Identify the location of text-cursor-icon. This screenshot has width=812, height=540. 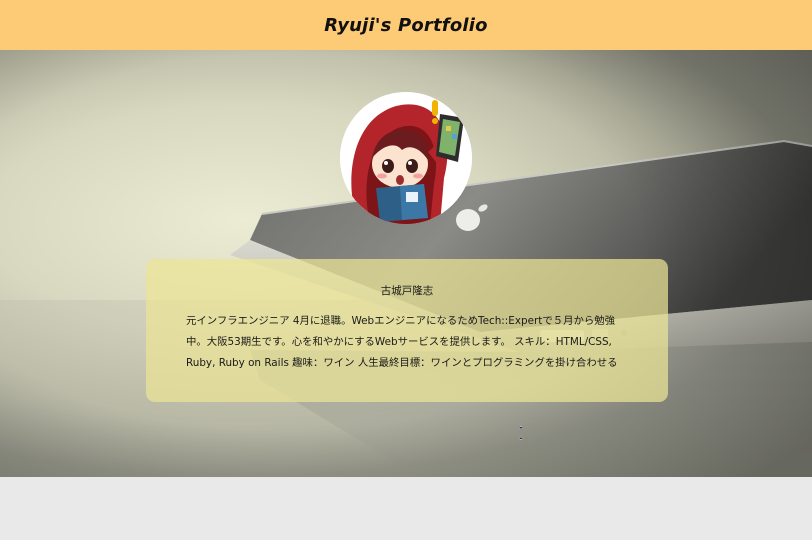
(521, 433).